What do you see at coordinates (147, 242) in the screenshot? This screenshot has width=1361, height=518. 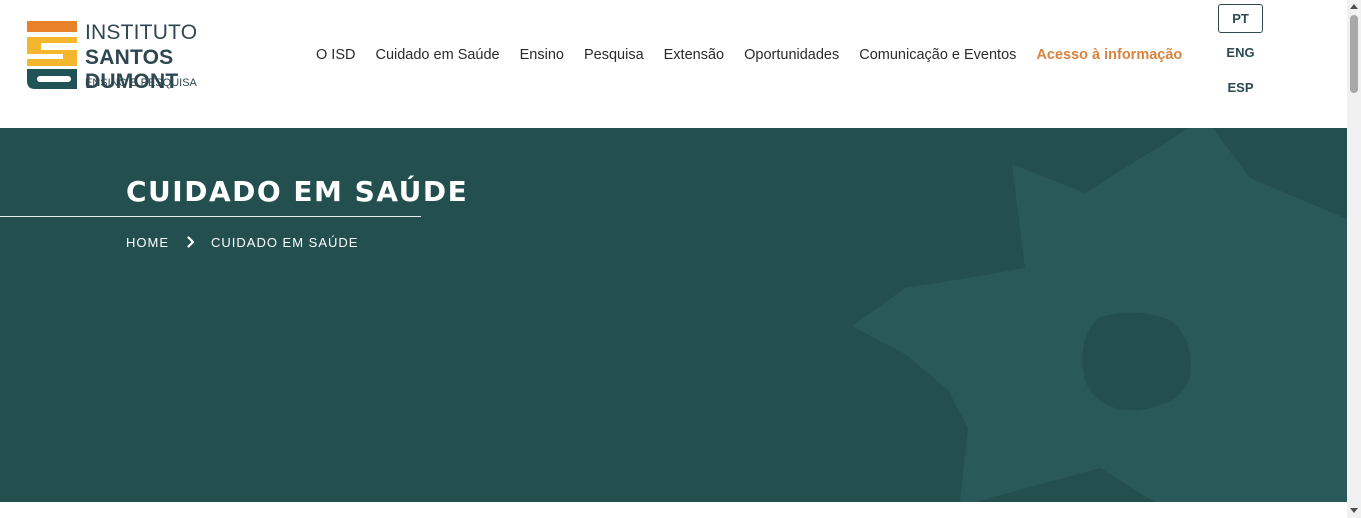 I see `breadcrumb-home-link: HOME` at bounding box center [147, 242].